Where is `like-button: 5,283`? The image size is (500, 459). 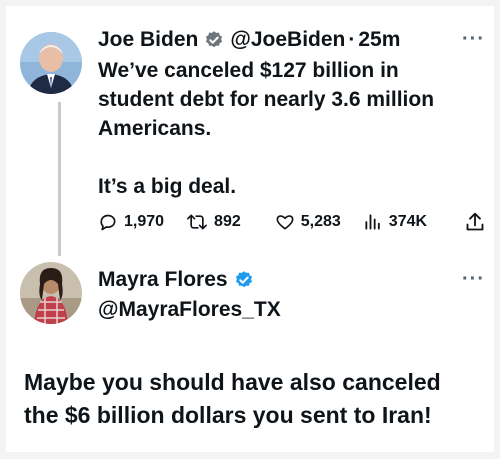
like-button: 5,283 is located at coordinates (308, 222).